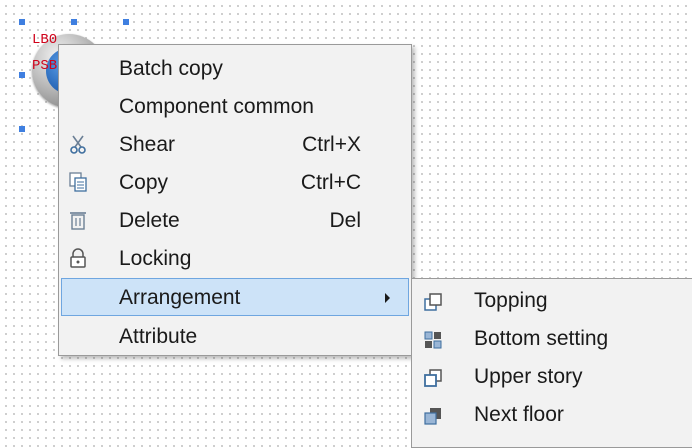 Image resolution: width=692 pixels, height=448 pixels. What do you see at coordinates (45, 66) in the screenshot?
I see `component-name-label: PSB` at bounding box center [45, 66].